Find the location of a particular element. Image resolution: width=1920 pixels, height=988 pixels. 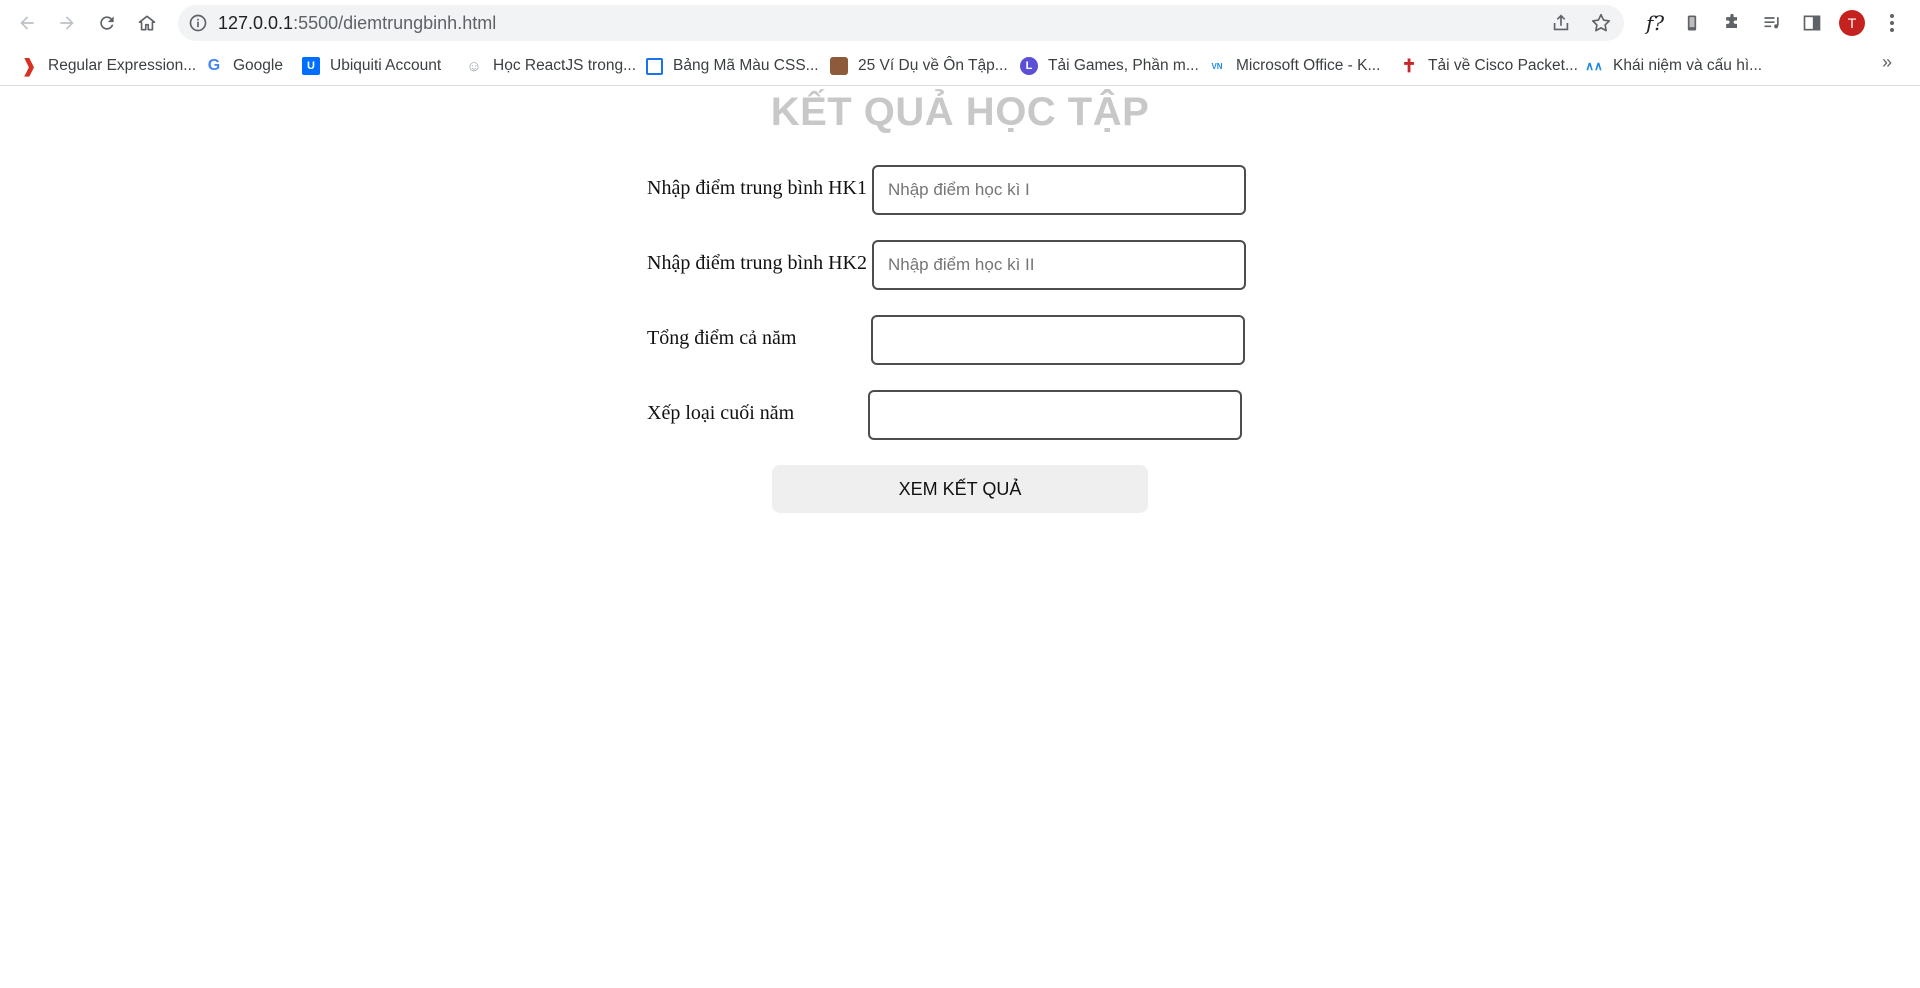

total-score-input is located at coordinates (1058, 340).